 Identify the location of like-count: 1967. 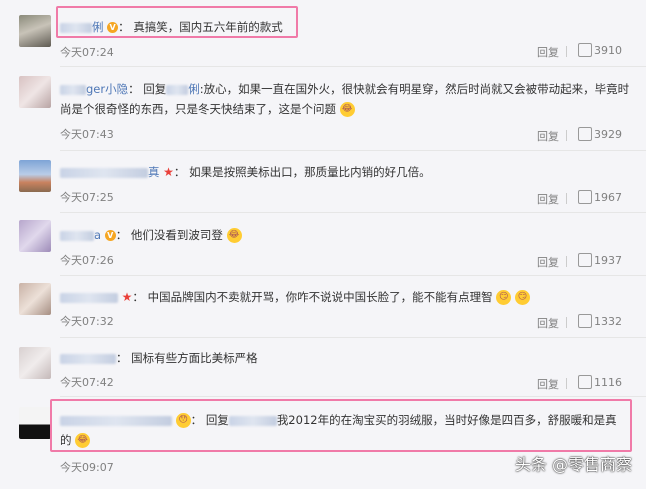
(608, 197).